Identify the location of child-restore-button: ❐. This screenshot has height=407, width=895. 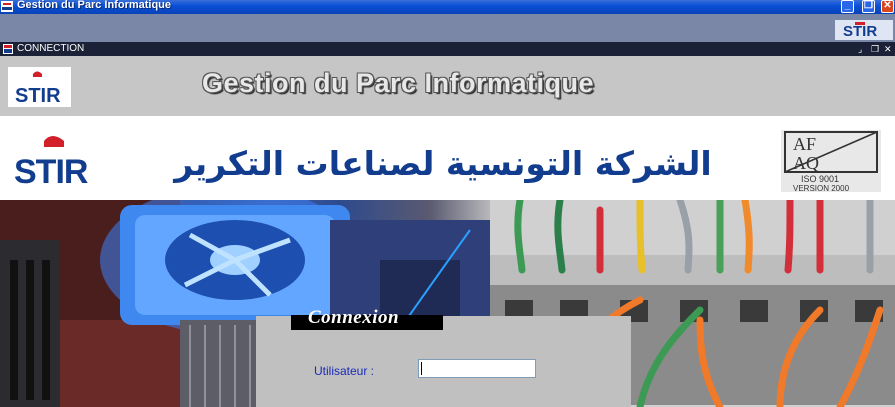
(875, 49).